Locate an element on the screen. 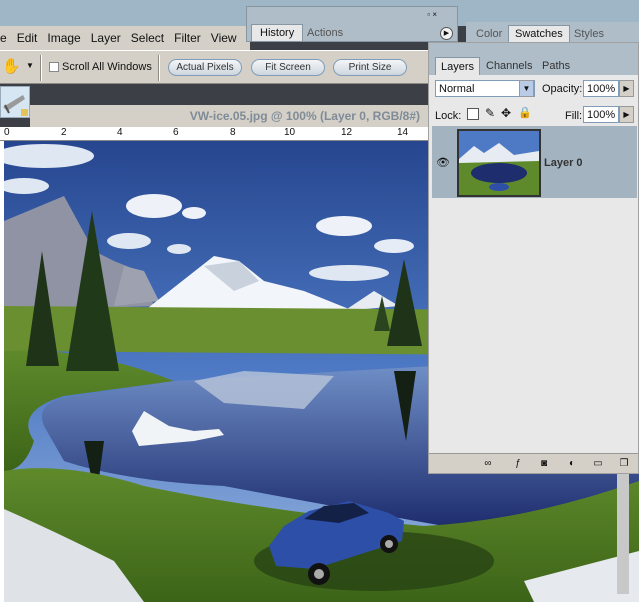  blend-mode-value: Normal is located at coordinates (457, 88).